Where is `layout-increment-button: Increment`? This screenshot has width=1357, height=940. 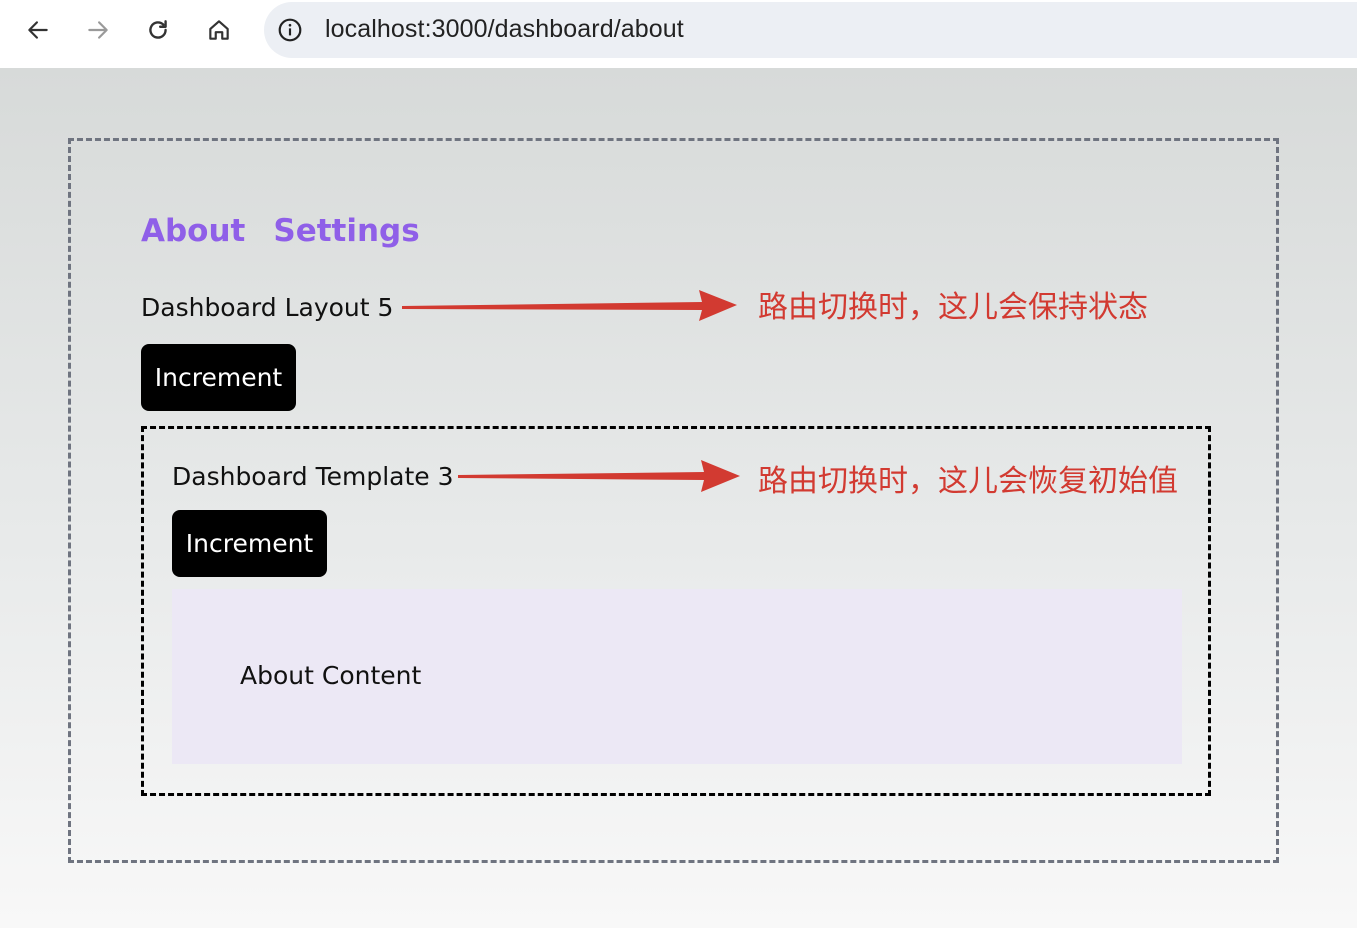 layout-increment-button: Increment is located at coordinates (218, 377).